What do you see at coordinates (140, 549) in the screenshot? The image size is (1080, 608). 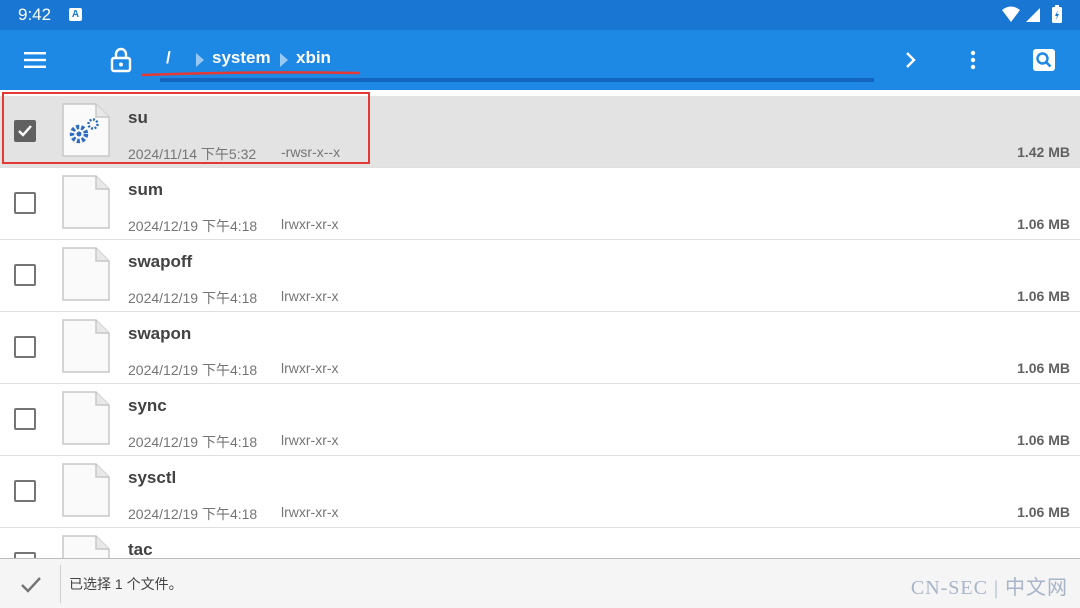 I see `file-name: tac` at bounding box center [140, 549].